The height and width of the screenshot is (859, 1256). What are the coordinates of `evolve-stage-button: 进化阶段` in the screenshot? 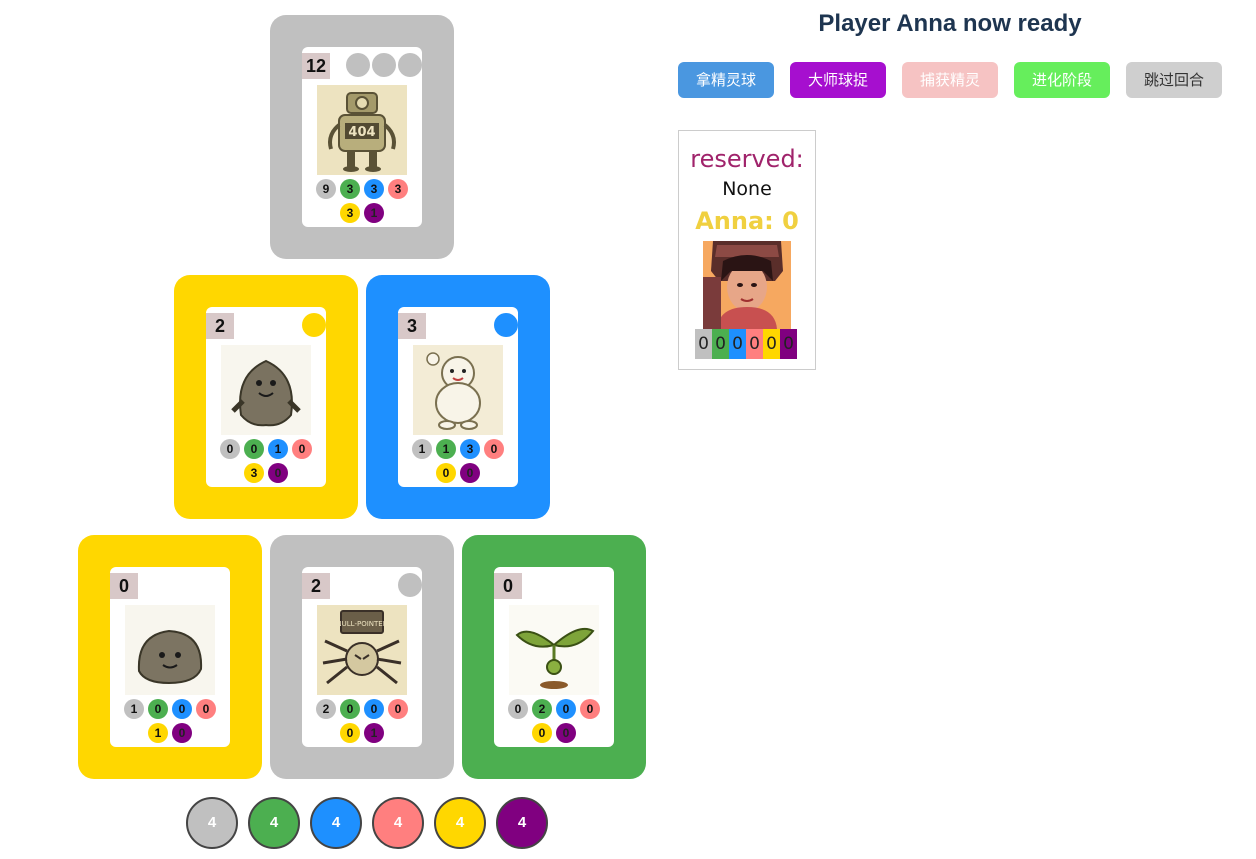 It's located at (1062, 80).